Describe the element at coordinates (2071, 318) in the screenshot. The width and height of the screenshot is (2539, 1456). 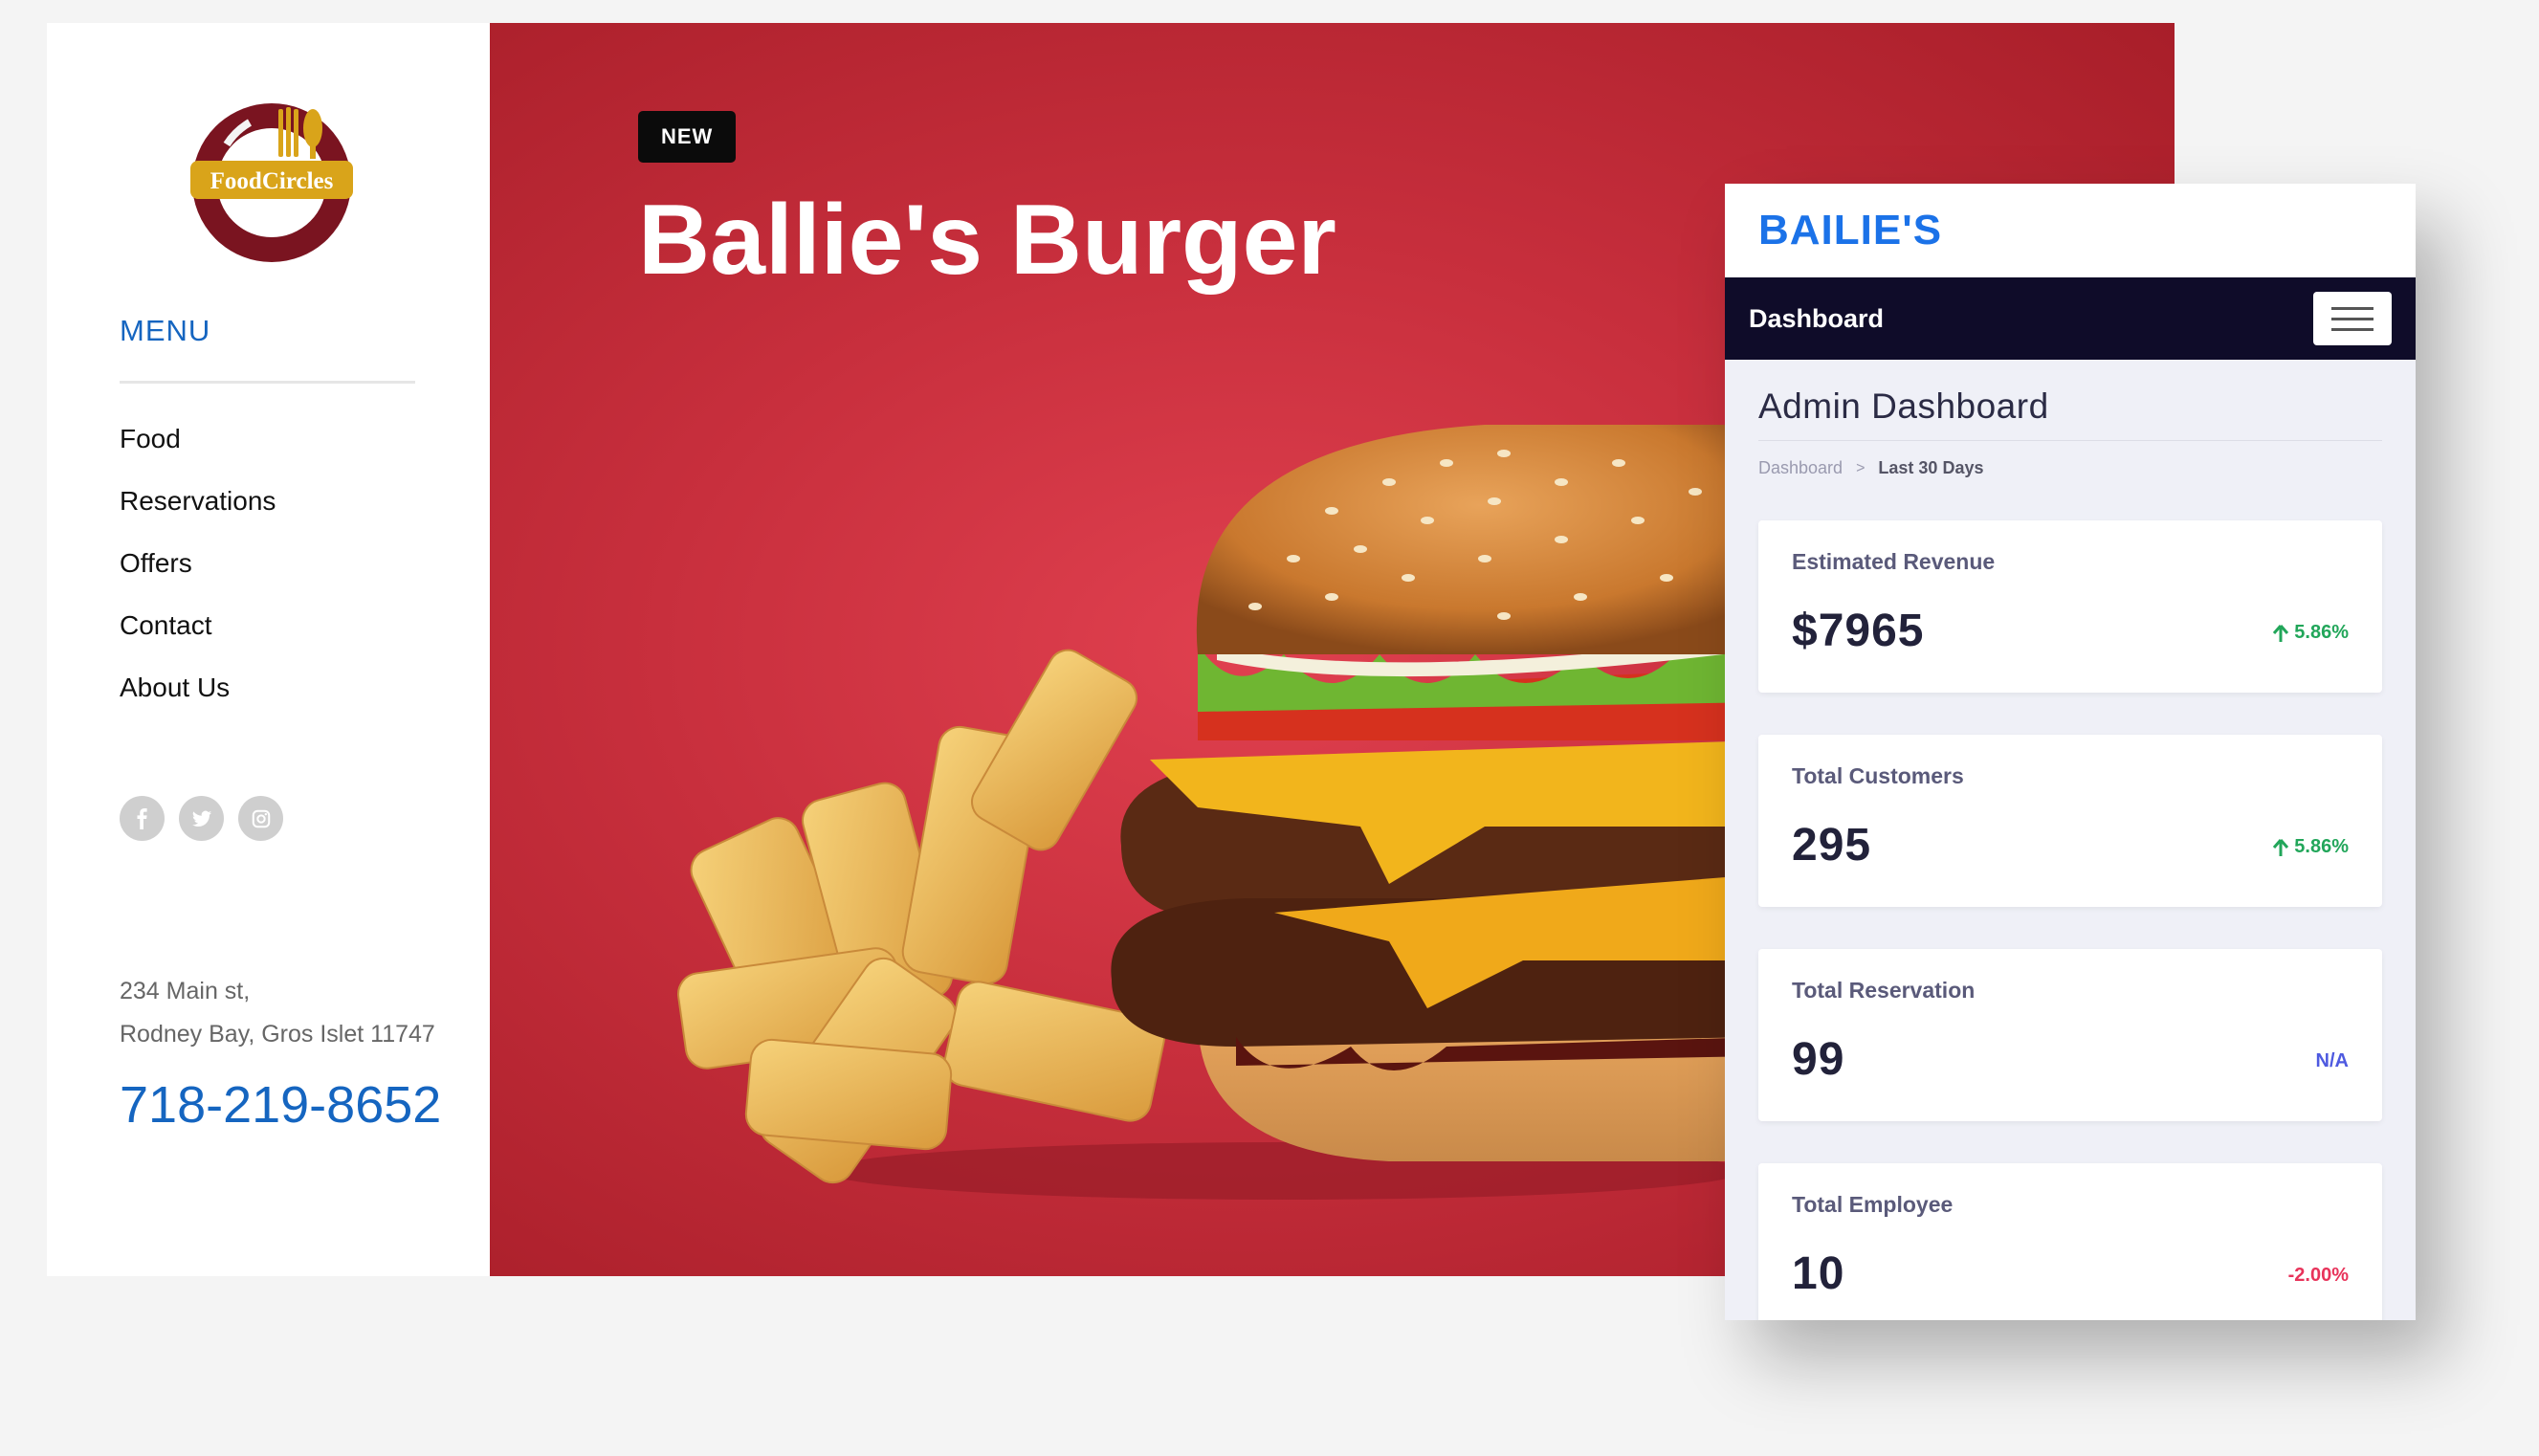
I see `dashboard-navbar: Dashboard` at that location.